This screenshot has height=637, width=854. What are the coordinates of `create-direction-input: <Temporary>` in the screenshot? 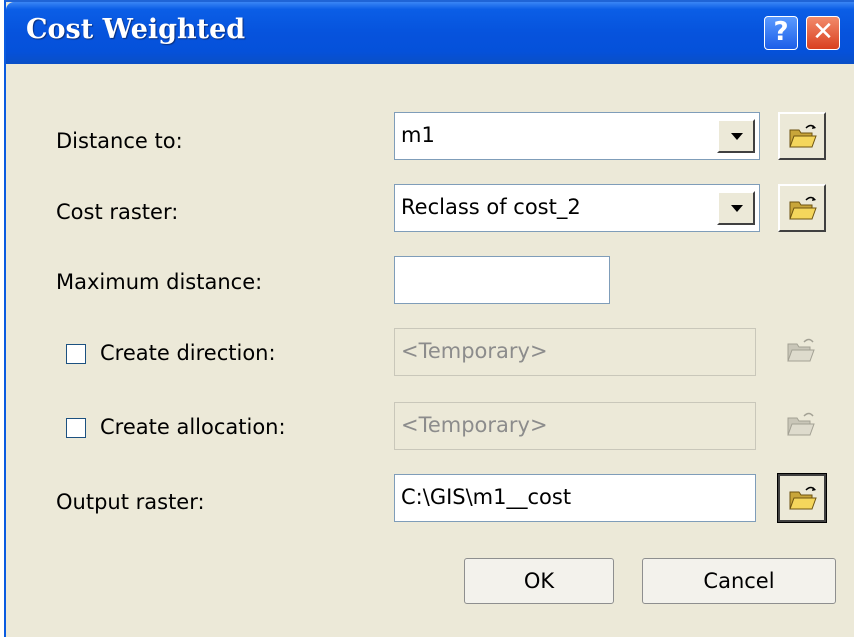 It's located at (575, 352).